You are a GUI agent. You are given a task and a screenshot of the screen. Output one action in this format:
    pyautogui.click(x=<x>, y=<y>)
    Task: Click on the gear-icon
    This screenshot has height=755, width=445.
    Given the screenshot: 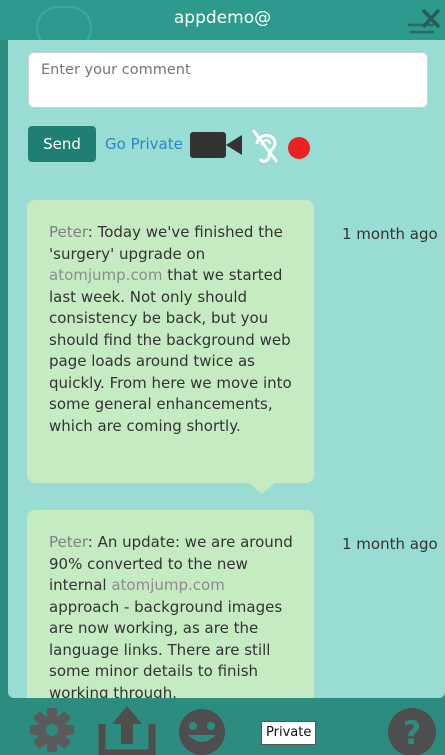 What is the action you would take?
    pyautogui.click(x=52, y=730)
    